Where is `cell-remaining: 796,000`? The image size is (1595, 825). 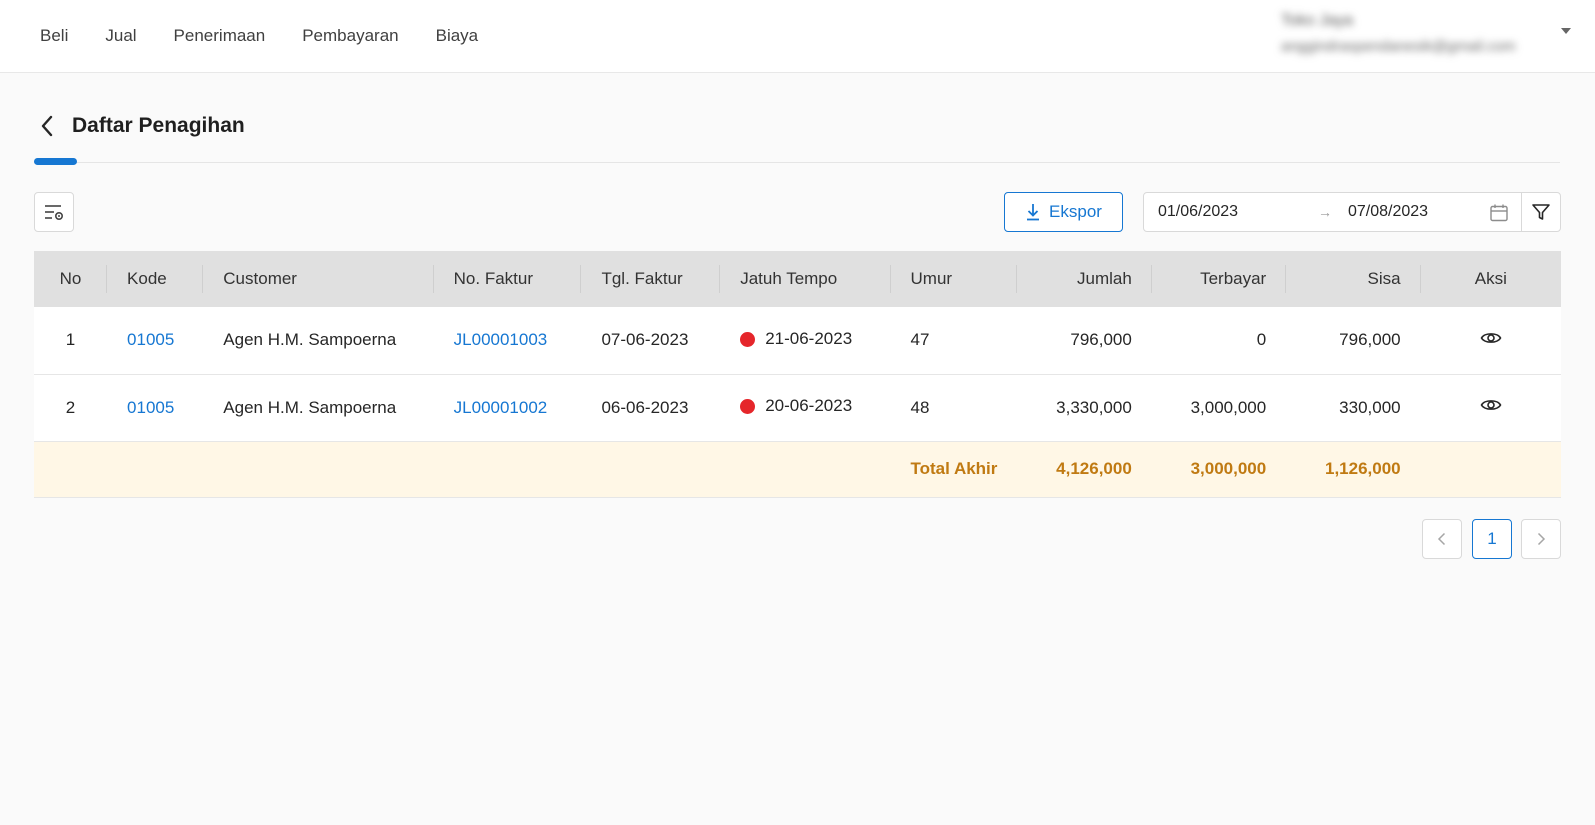 cell-remaining: 796,000 is located at coordinates (1370, 340).